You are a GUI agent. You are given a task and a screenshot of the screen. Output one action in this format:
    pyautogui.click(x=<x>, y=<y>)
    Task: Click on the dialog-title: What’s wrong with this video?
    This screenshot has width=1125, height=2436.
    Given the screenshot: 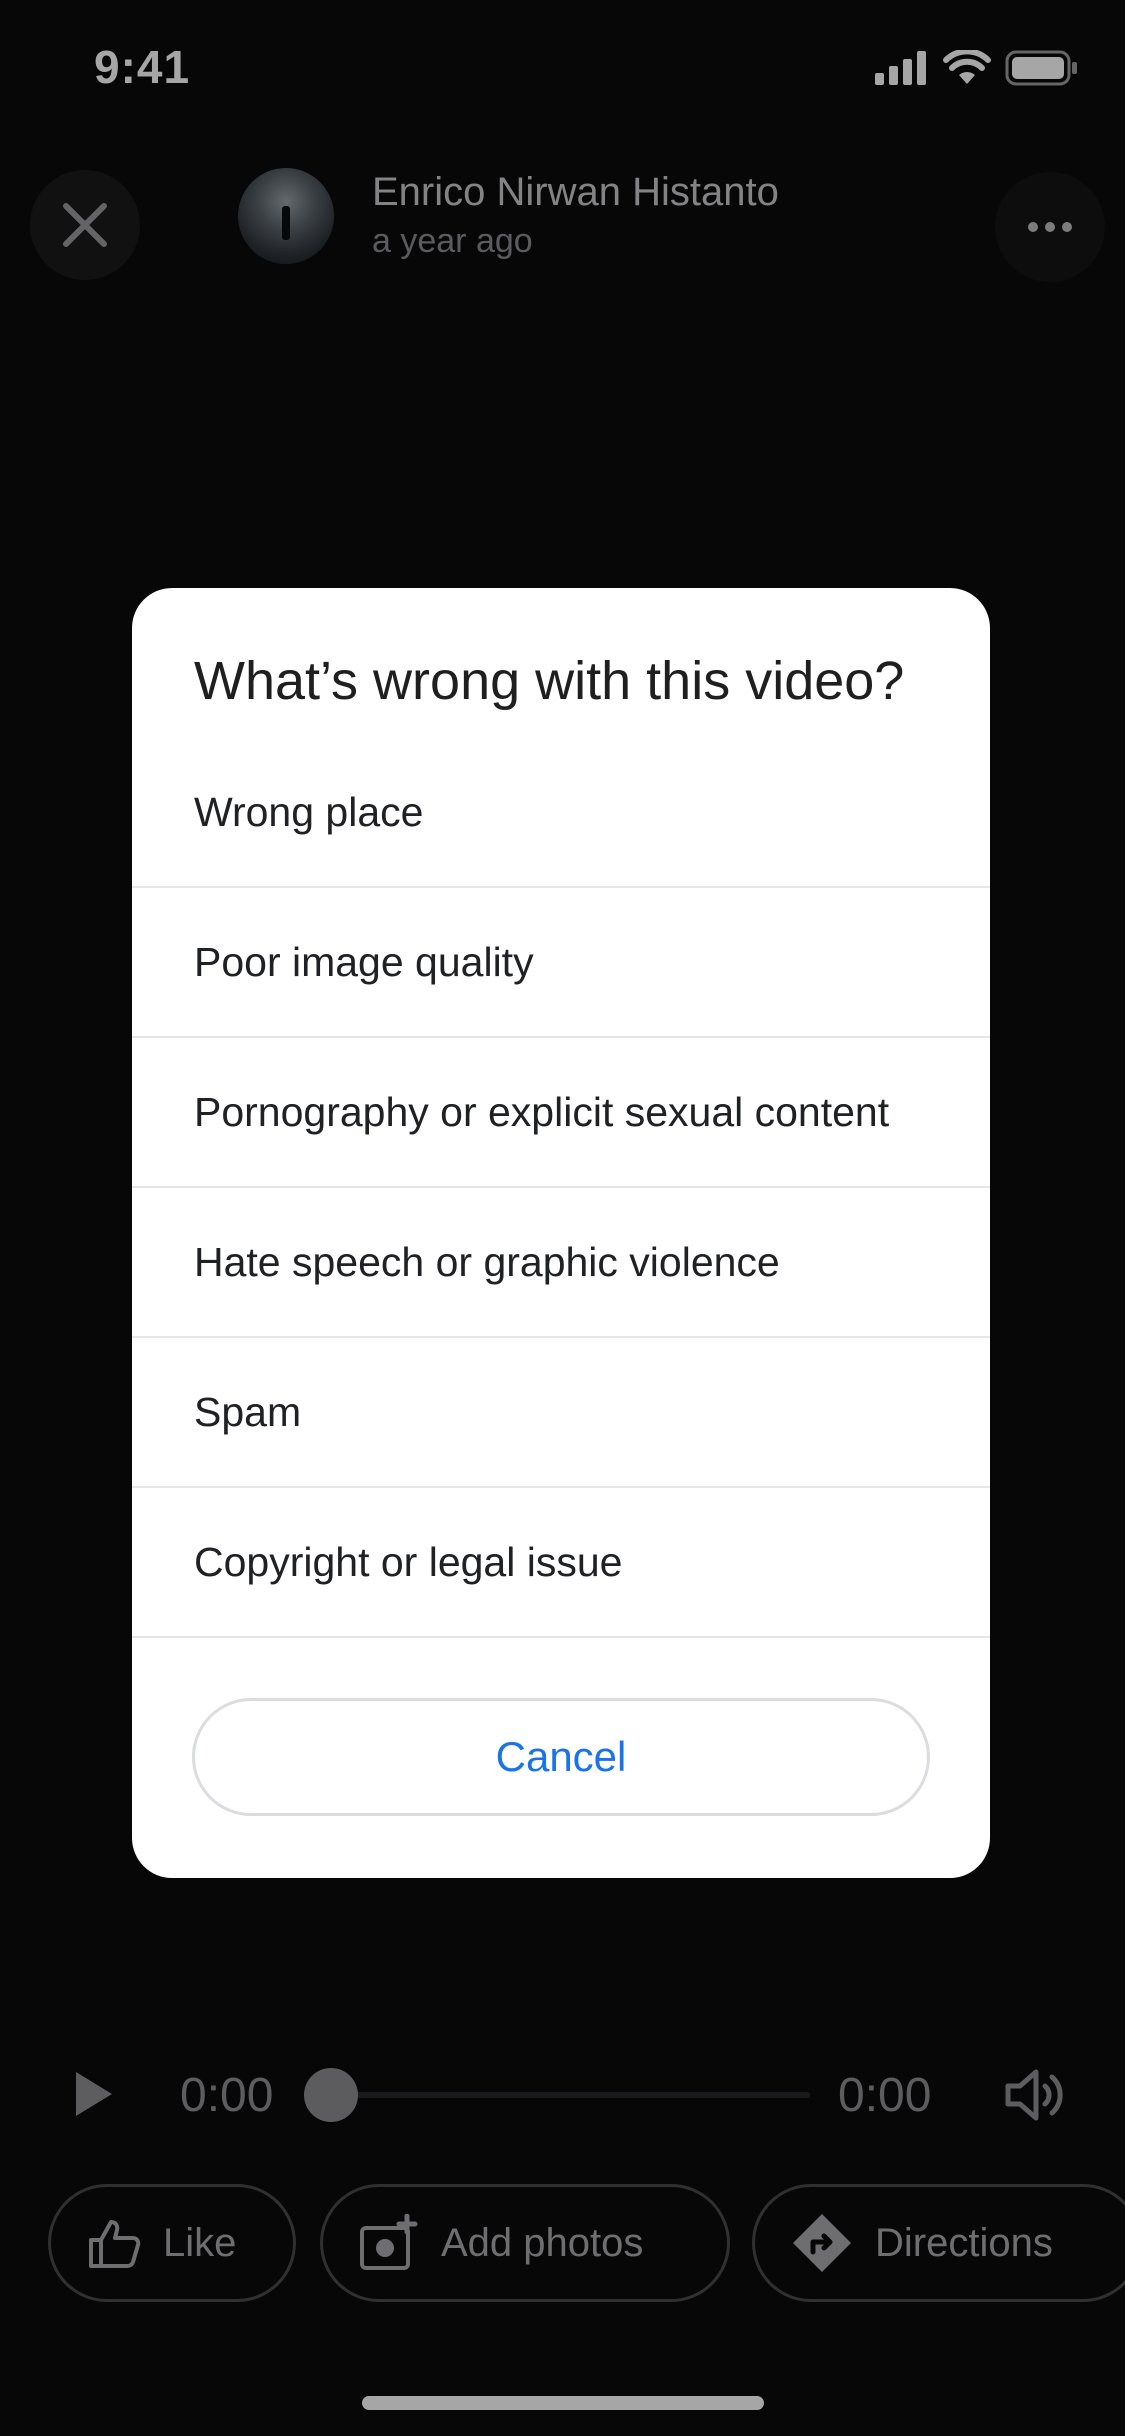 What is the action you would take?
    pyautogui.click(x=549, y=681)
    